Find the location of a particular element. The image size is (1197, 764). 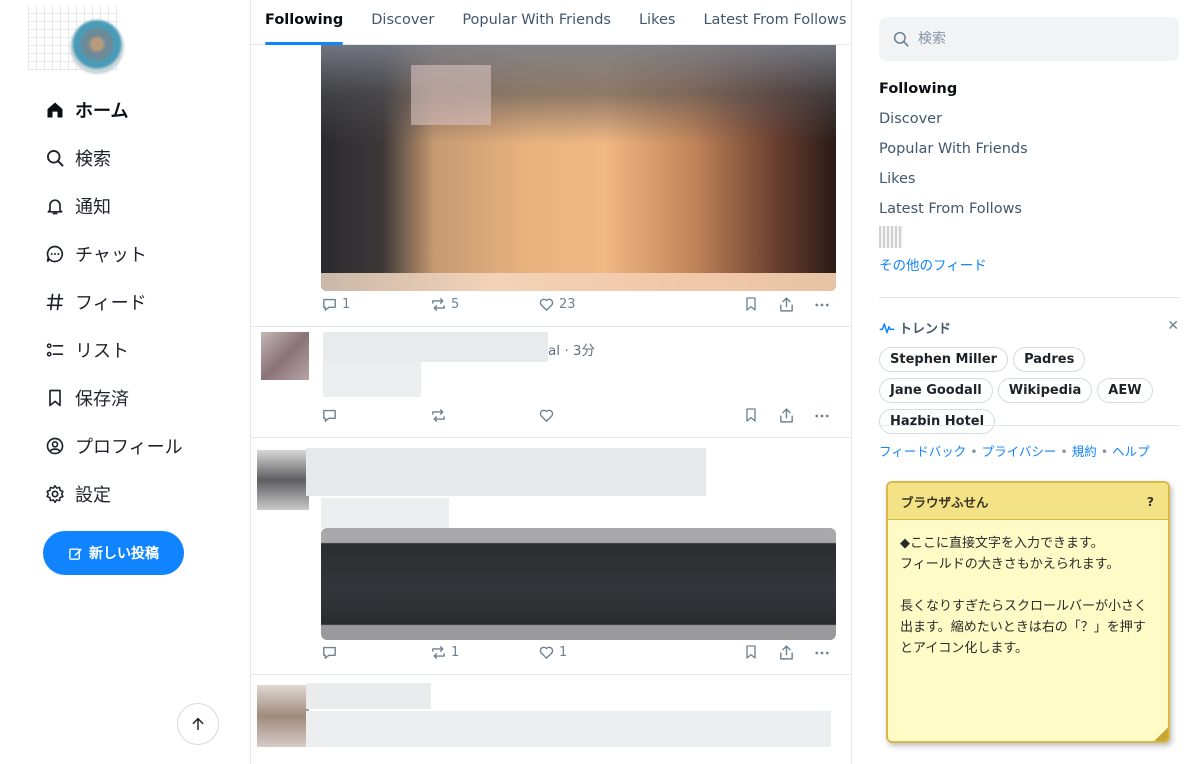

nav-item-home: ホーム is located at coordinates (113, 110).